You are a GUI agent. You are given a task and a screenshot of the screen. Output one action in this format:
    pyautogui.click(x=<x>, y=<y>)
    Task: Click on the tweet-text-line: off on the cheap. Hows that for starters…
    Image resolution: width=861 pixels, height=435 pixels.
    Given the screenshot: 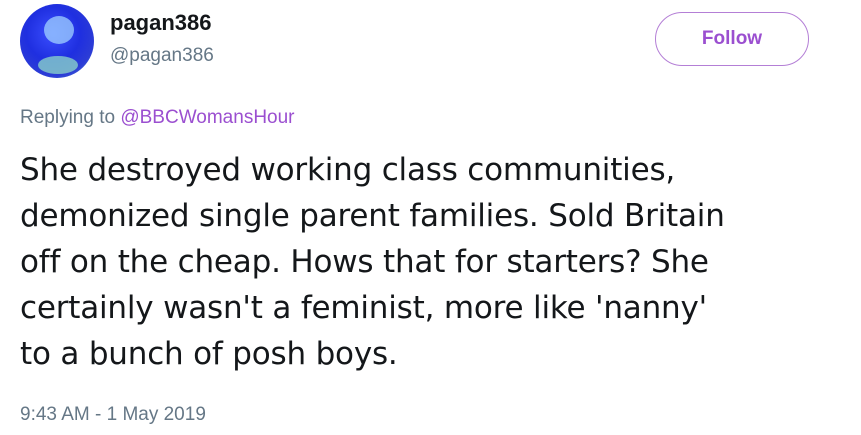 What is the action you would take?
    pyautogui.click(x=364, y=262)
    